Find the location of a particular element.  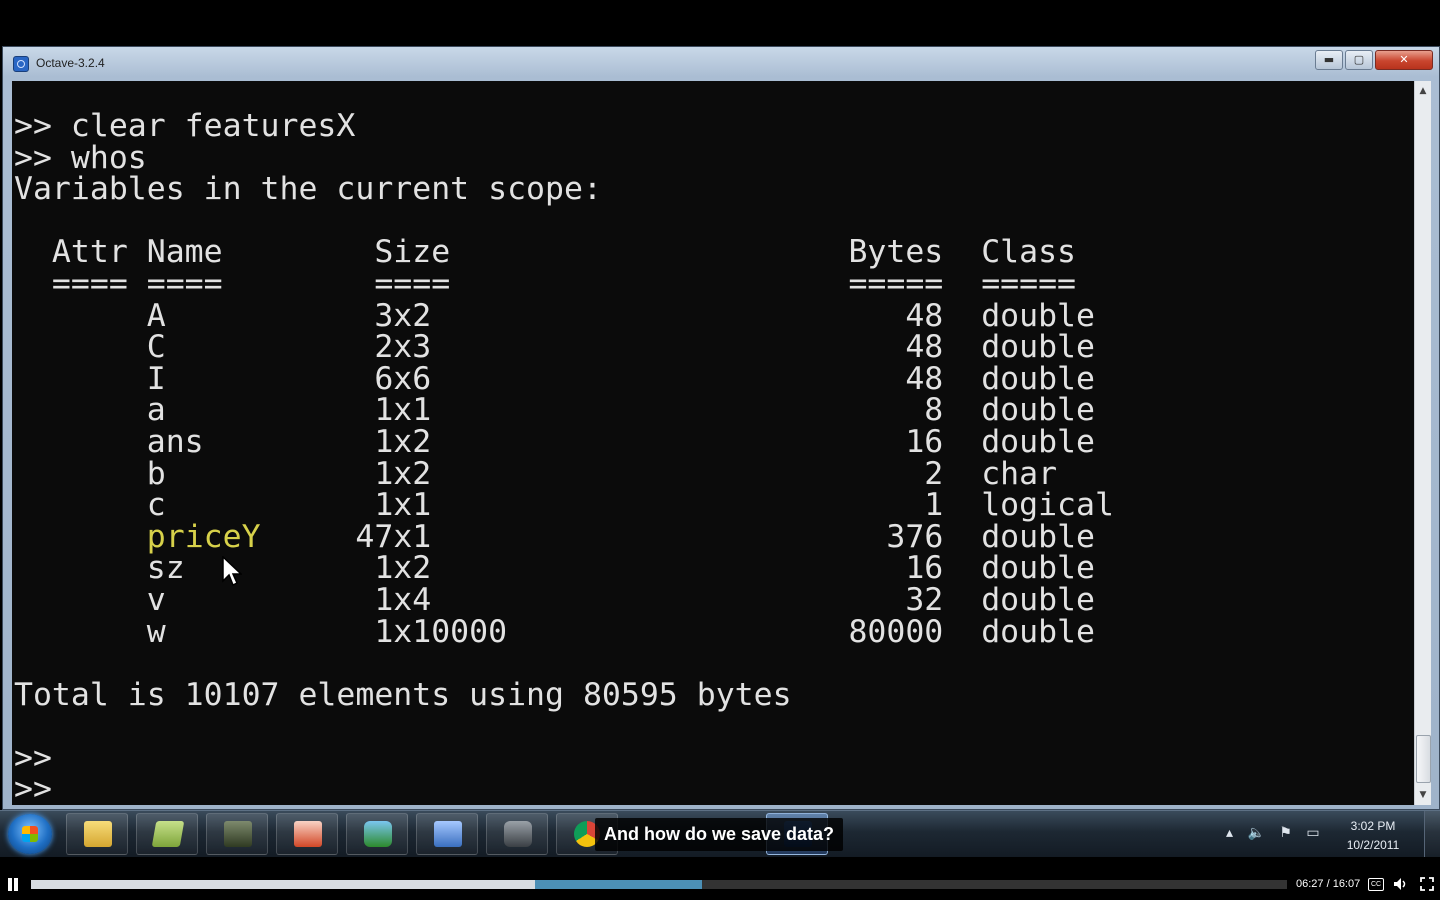

volume-icon is located at coordinates (1401, 884).